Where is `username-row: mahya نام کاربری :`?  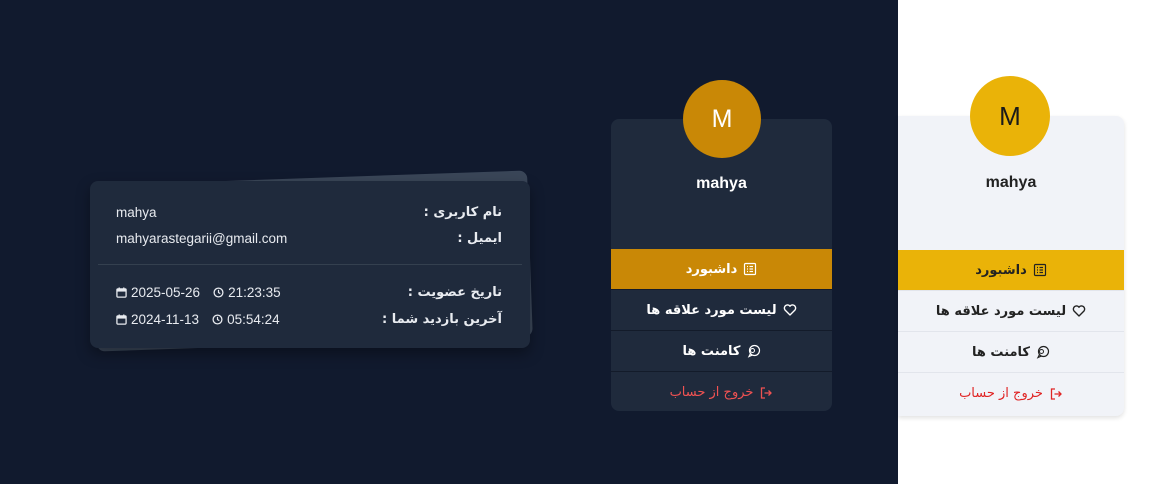
username-row: mahya نام کاربری : is located at coordinates (309, 212).